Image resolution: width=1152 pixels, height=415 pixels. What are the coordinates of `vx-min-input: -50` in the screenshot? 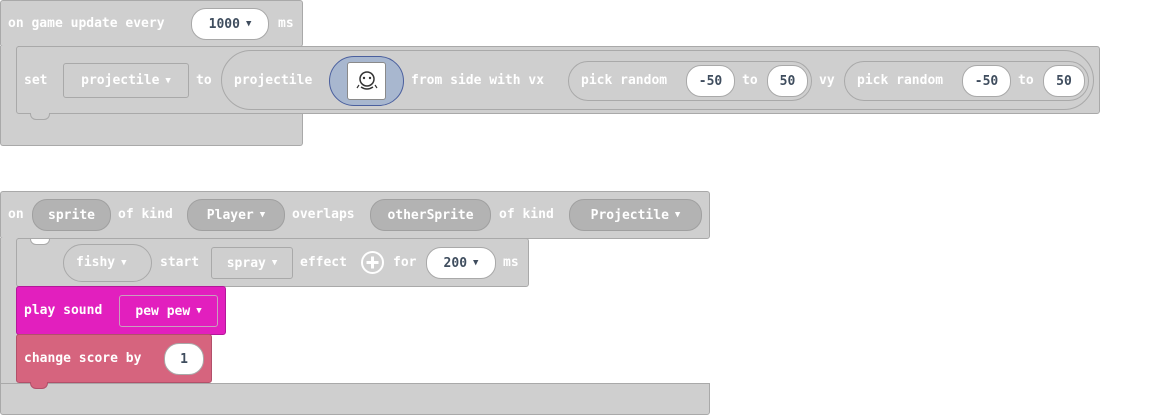 It's located at (710, 81).